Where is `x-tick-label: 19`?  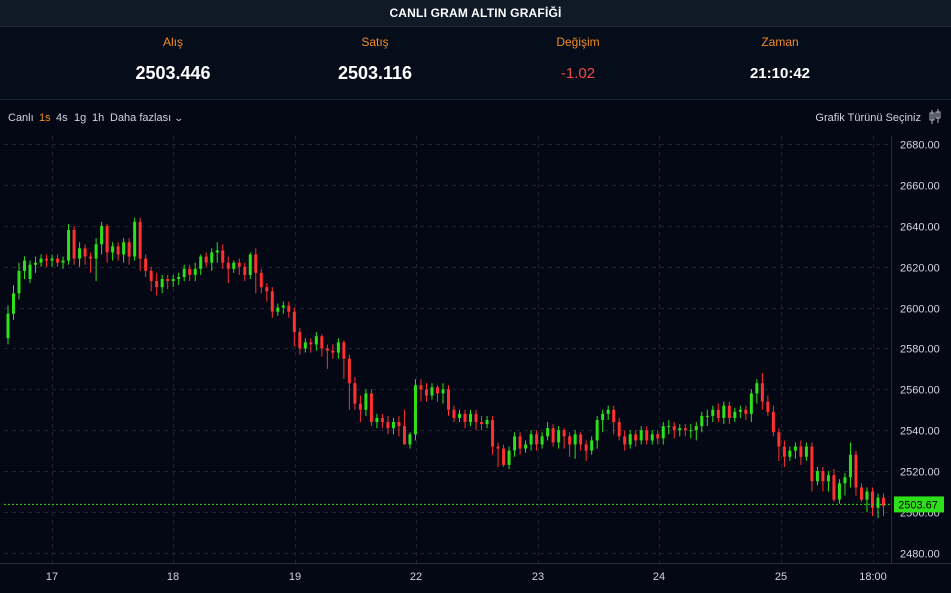 x-tick-label: 19 is located at coordinates (295, 577).